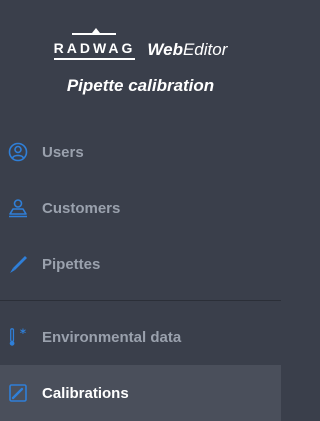  Describe the element at coordinates (140, 152) in the screenshot. I see `sidebar-item-users: Users` at that location.